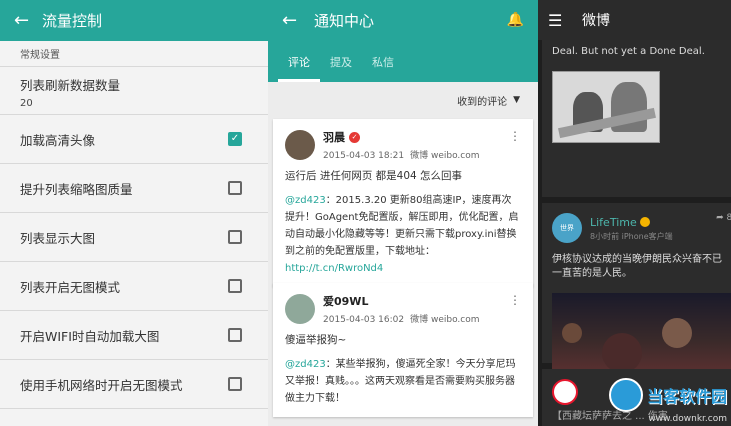  I want to click on setting-wifi-large: 开启WIFI时自动加载大图, so click(134, 335).